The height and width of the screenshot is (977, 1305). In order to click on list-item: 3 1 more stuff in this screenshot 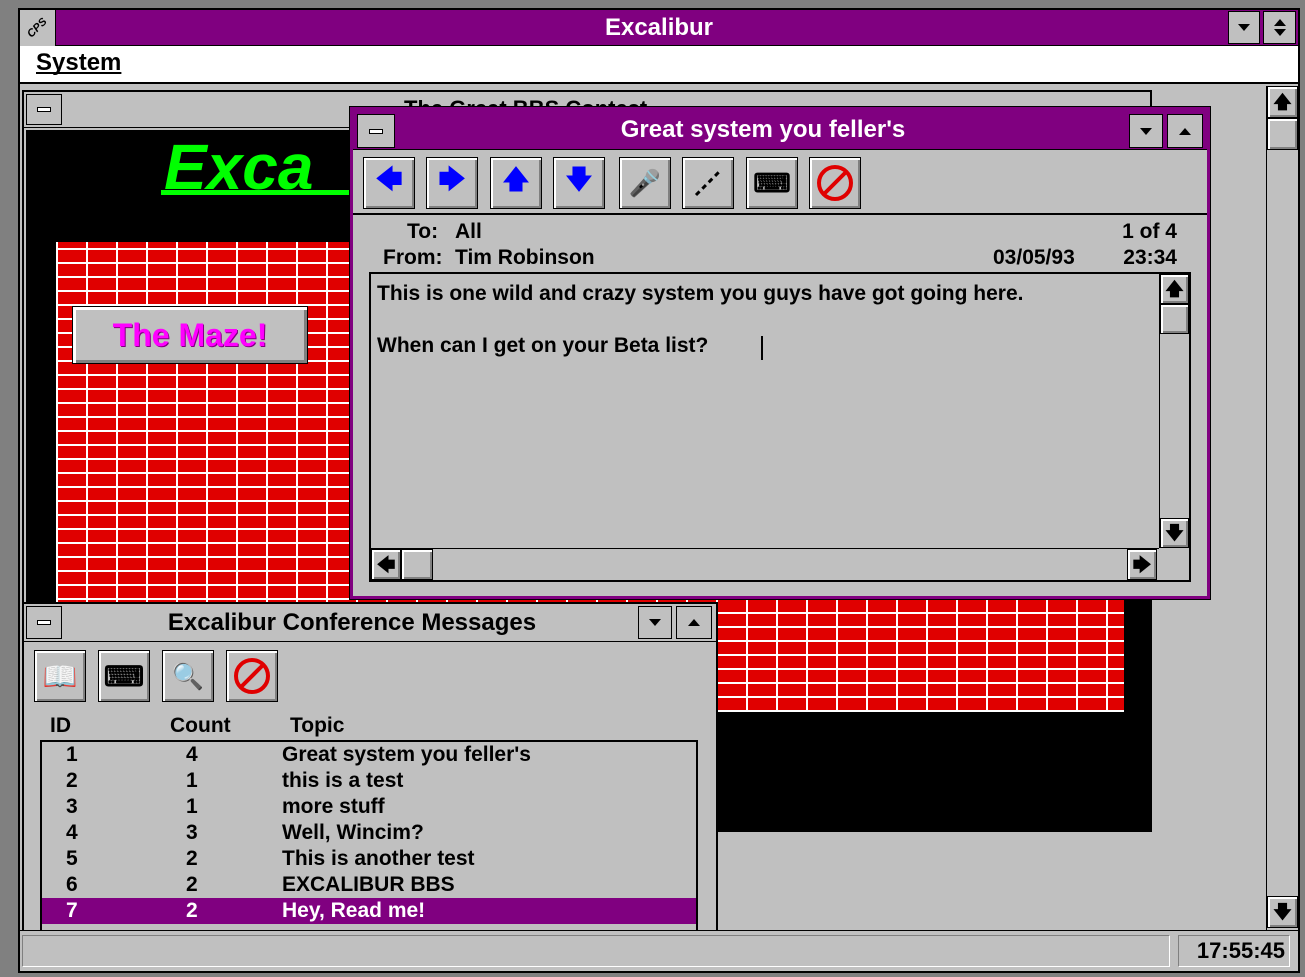, I will do `click(369, 807)`.